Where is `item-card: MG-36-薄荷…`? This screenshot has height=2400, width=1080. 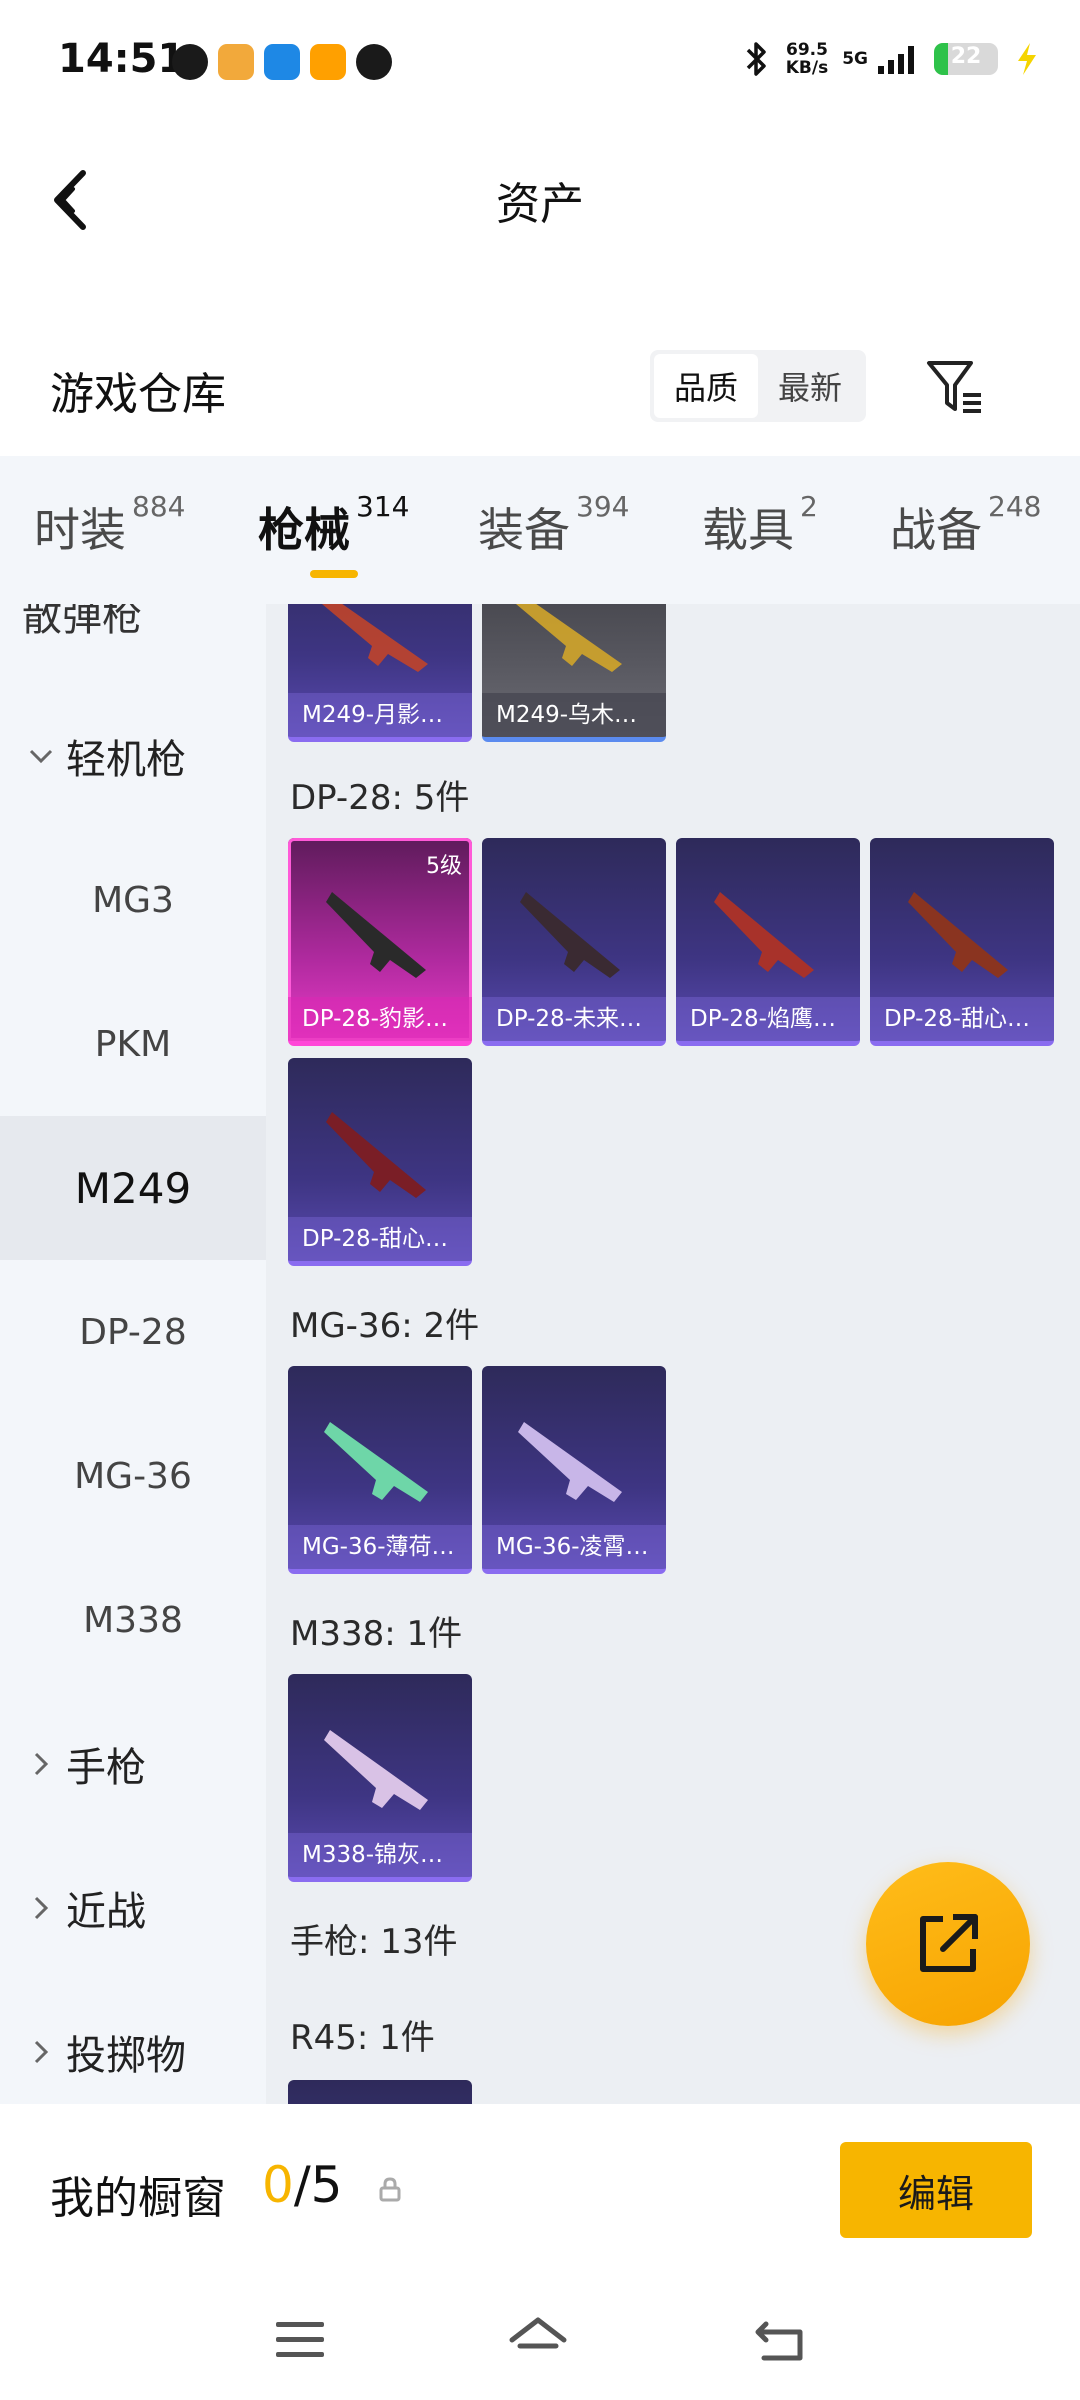
item-card: MG-36-薄荷… is located at coordinates (380, 1470).